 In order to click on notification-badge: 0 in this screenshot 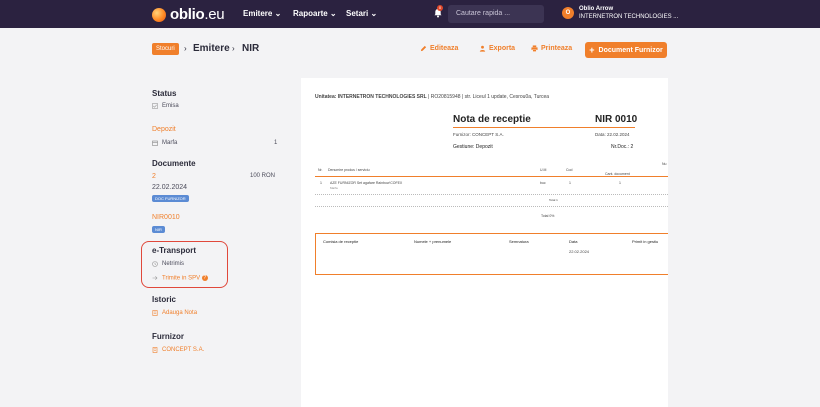, I will do `click(440, 8)`.